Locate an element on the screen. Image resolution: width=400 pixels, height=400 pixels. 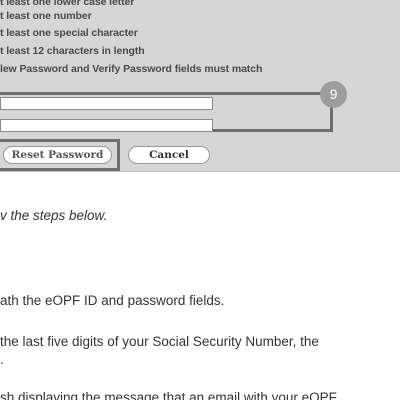
verify-password-input is located at coordinates (106, 125).